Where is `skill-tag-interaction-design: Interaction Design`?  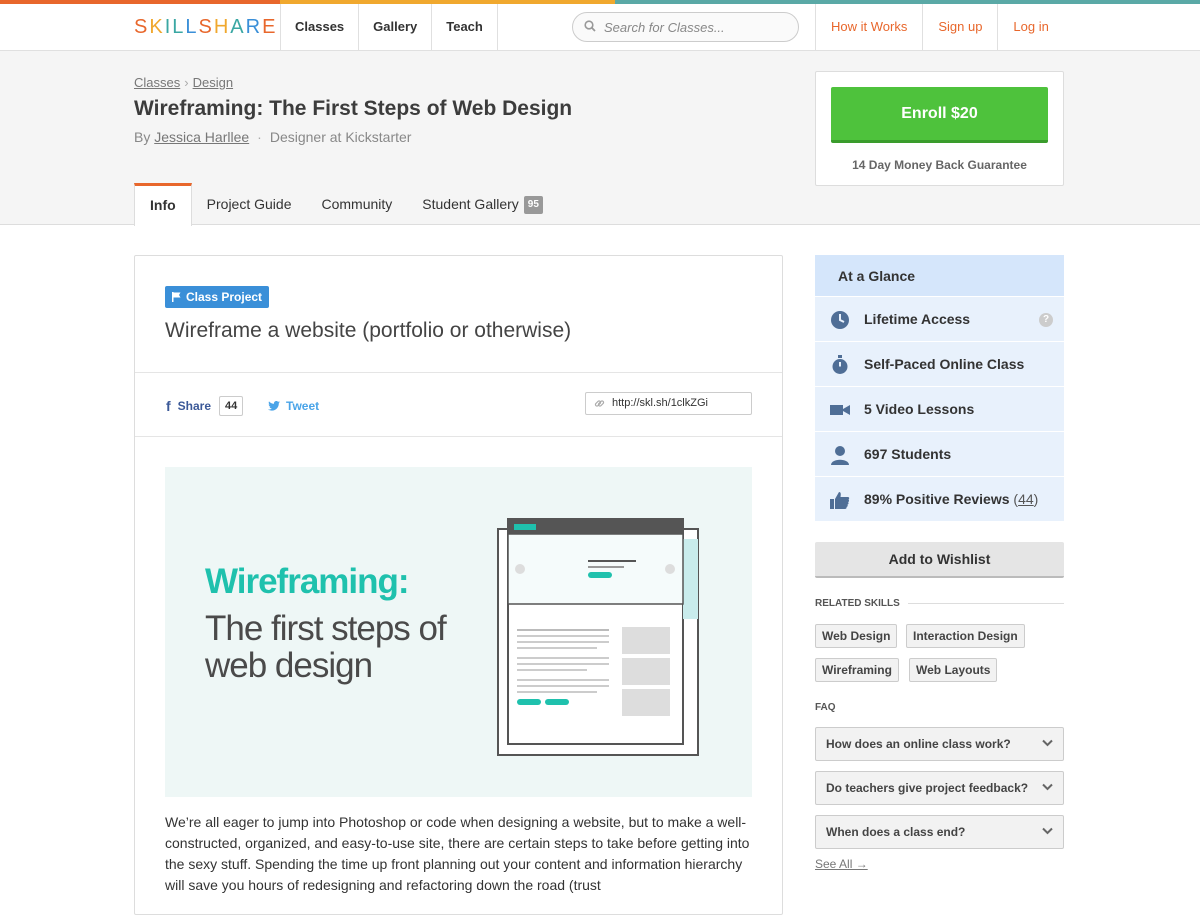 skill-tag-interaction-design: Interaction Design is located at coordinates (965, 636).